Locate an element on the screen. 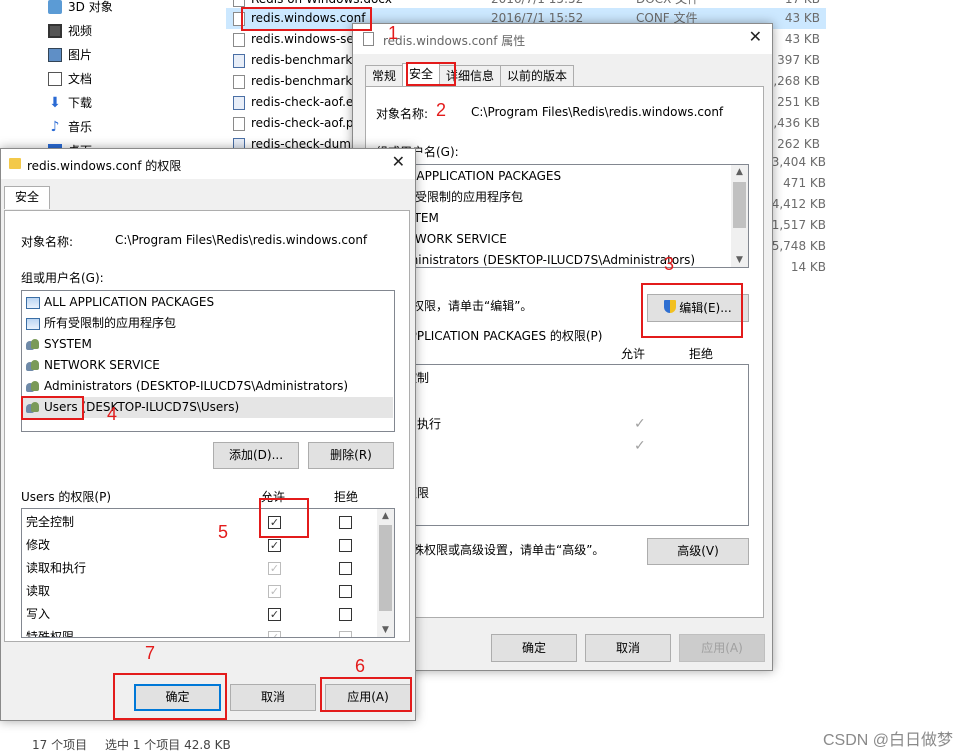  annotation-box-ok is located at coordinates (170, 696).